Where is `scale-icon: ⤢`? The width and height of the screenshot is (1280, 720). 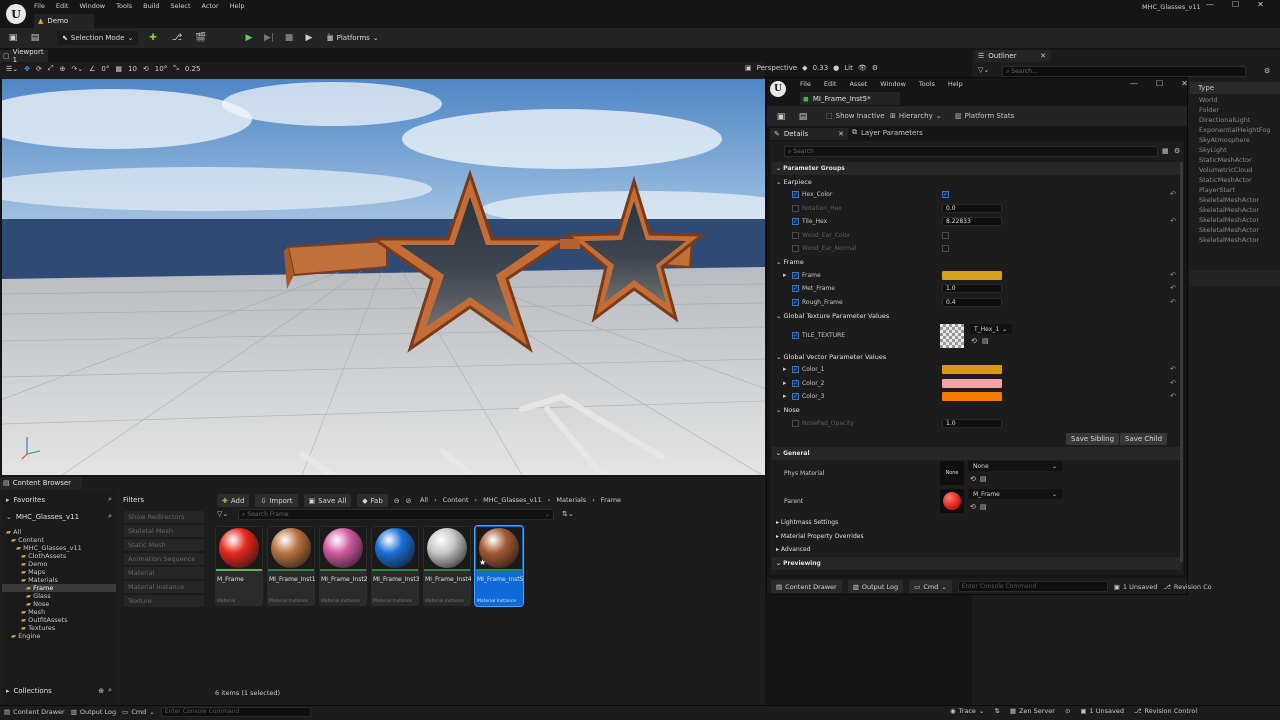
scale-icon: ⤢ is located at coordinates (51, 68).